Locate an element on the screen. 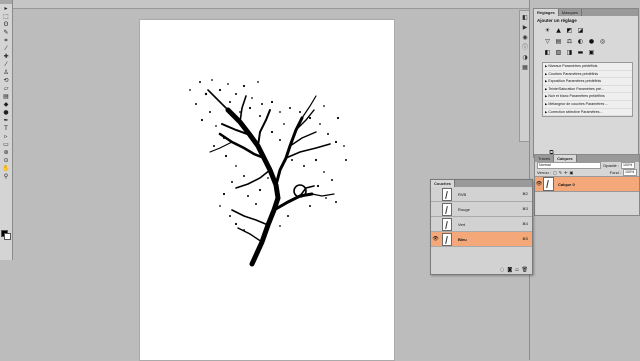 Image resolution: width=640 pixels, height=361 pixels. channel-shortcut: ⌘5 is located at coordinates (525, 239).